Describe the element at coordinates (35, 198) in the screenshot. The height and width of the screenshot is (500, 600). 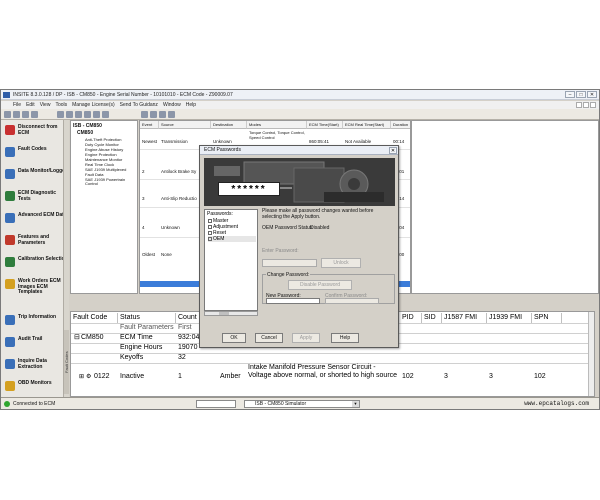
I see `sidebar-item-diagnostic-tests: ECM Diagnostic Tests` at that location.